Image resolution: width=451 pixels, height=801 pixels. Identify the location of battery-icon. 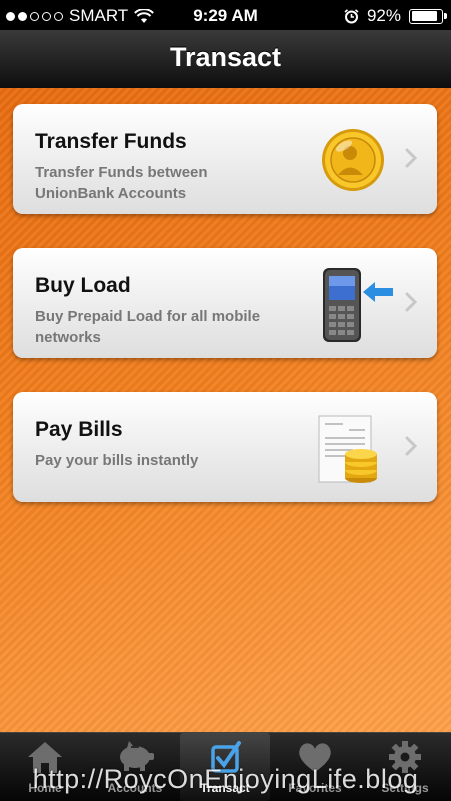
(428, 16).